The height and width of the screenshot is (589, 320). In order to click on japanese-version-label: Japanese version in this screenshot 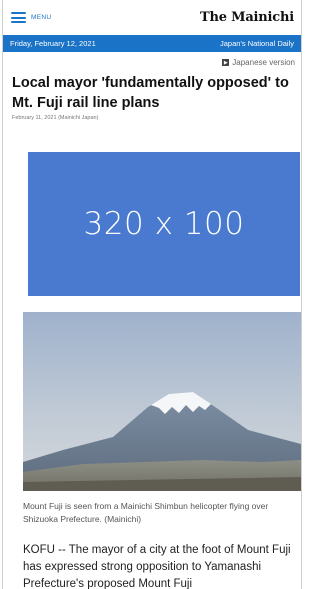, I will do `click(263, 62)`.